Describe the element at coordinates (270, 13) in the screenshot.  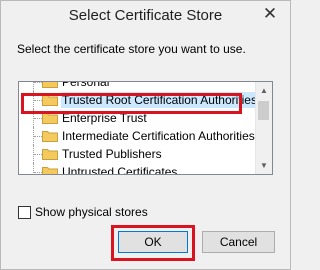
I see `close-icon: ✕` at that location.